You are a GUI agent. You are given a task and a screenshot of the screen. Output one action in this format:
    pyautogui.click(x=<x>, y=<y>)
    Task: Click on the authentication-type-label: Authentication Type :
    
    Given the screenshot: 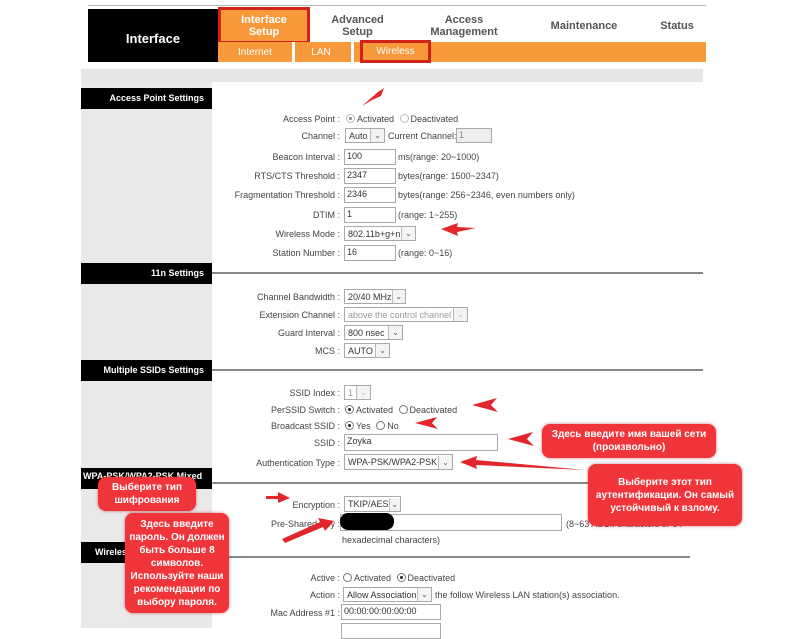 What is the action you would take?
    pyautogui.click(x=298, y=463)
    